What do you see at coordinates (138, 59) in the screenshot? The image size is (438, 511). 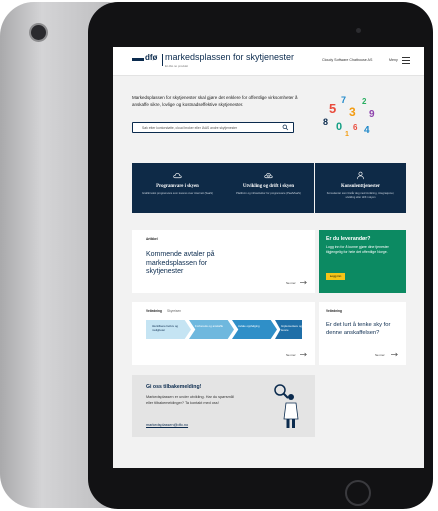 I see `dfo-logo-mark` at bounding box center [138, 59].